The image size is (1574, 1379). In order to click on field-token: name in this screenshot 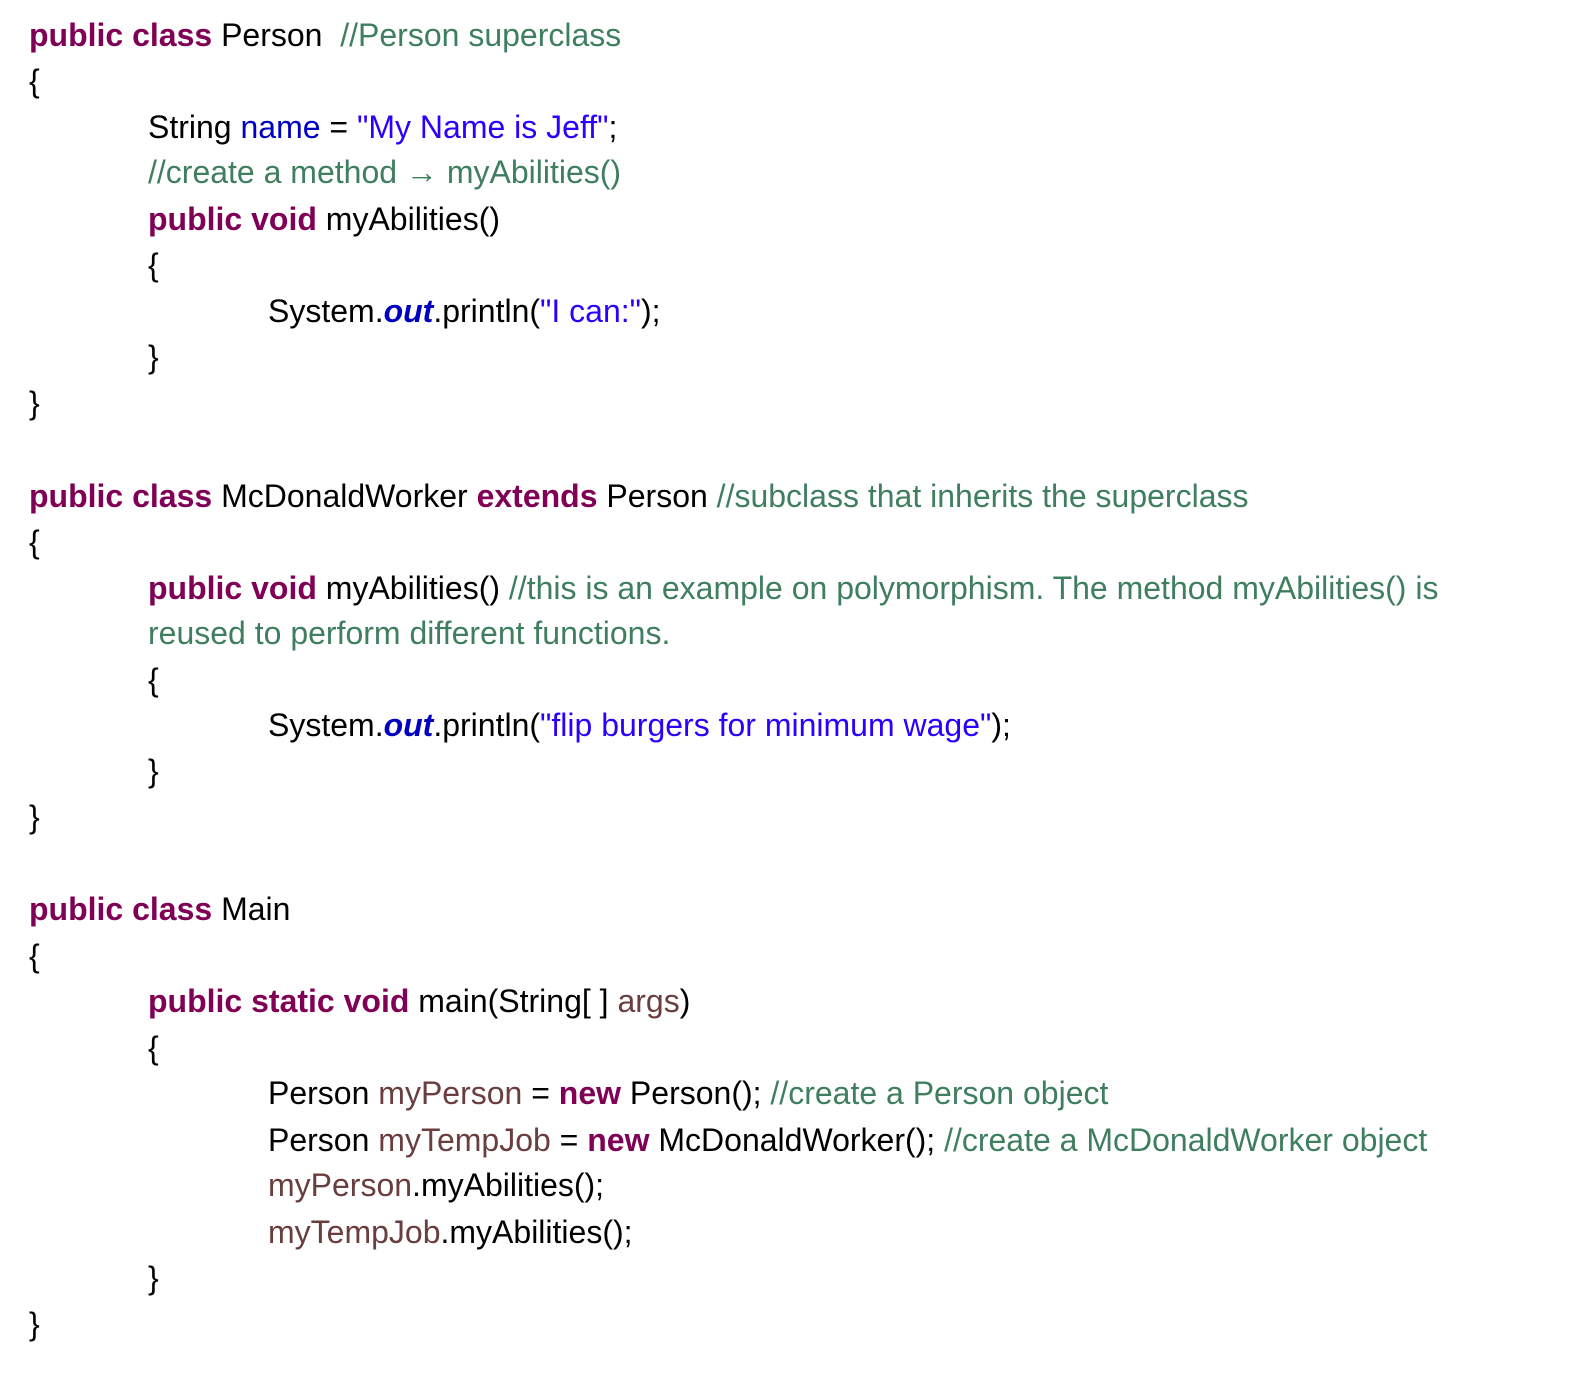, I will do `click(280, 127)`.